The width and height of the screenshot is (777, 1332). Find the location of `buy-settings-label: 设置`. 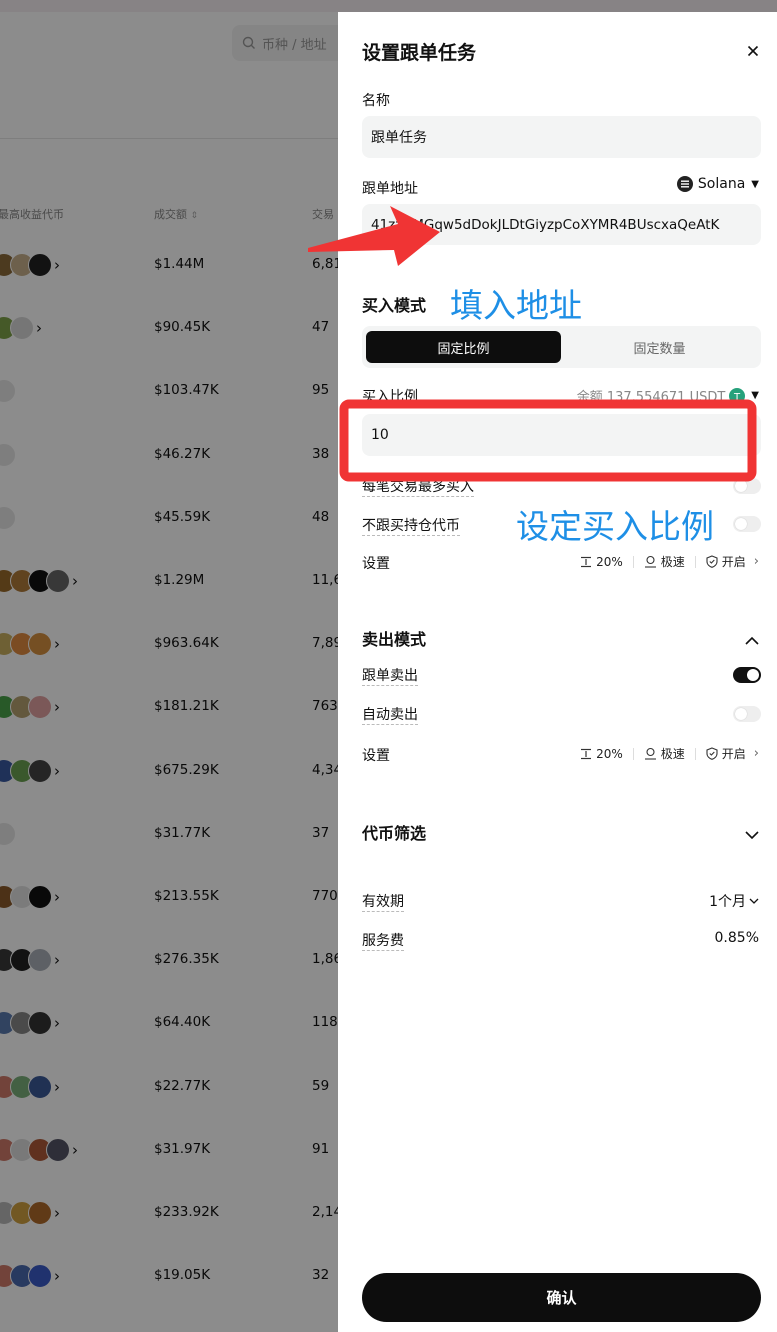

buy-settings-label: 设置 is located at coordinates (376, 564).